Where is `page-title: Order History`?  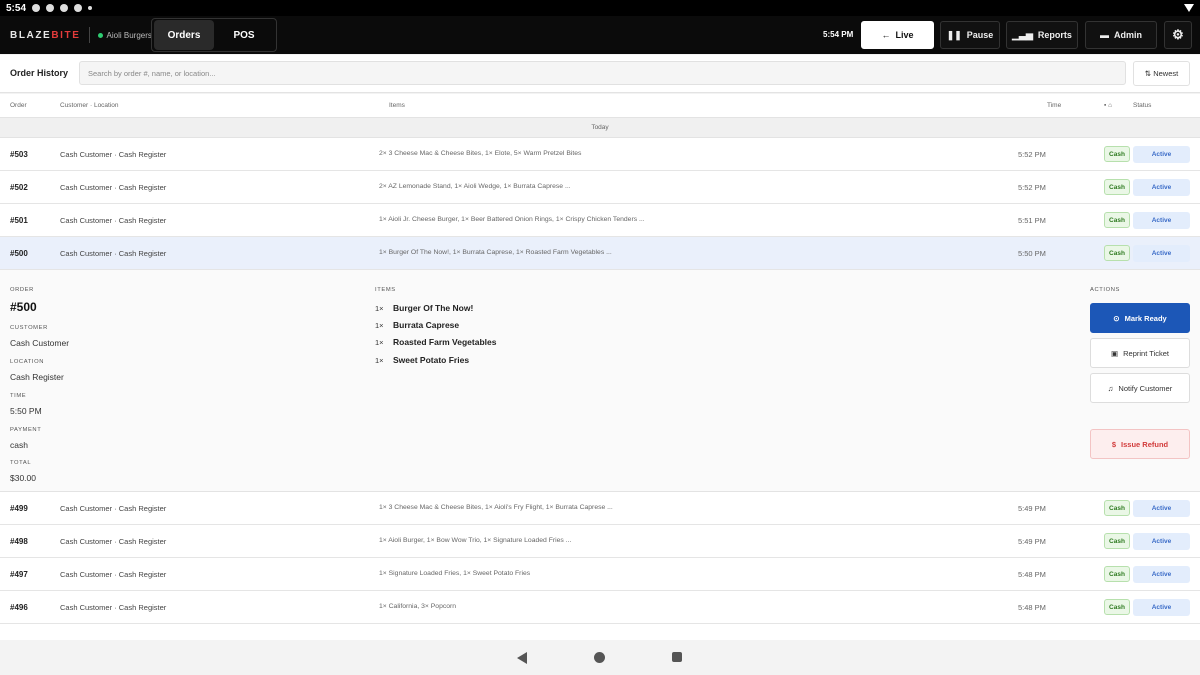 page-title: Order History is located at coordinates (39, 73).